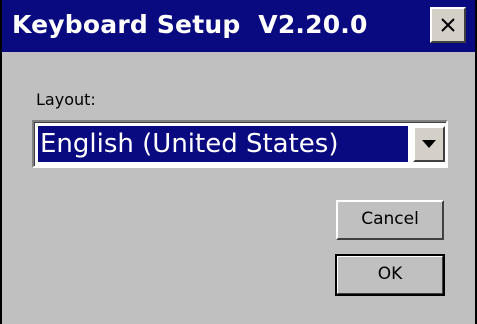  I want to click on dropdown-arrow-button, so click(429, 144).